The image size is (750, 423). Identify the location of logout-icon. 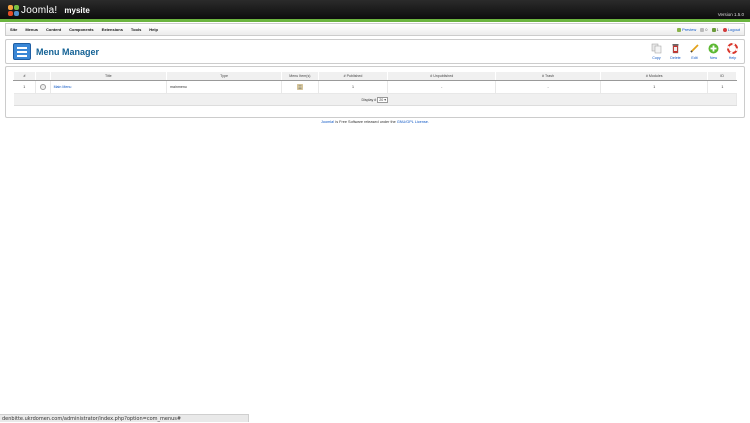
(724, 29).